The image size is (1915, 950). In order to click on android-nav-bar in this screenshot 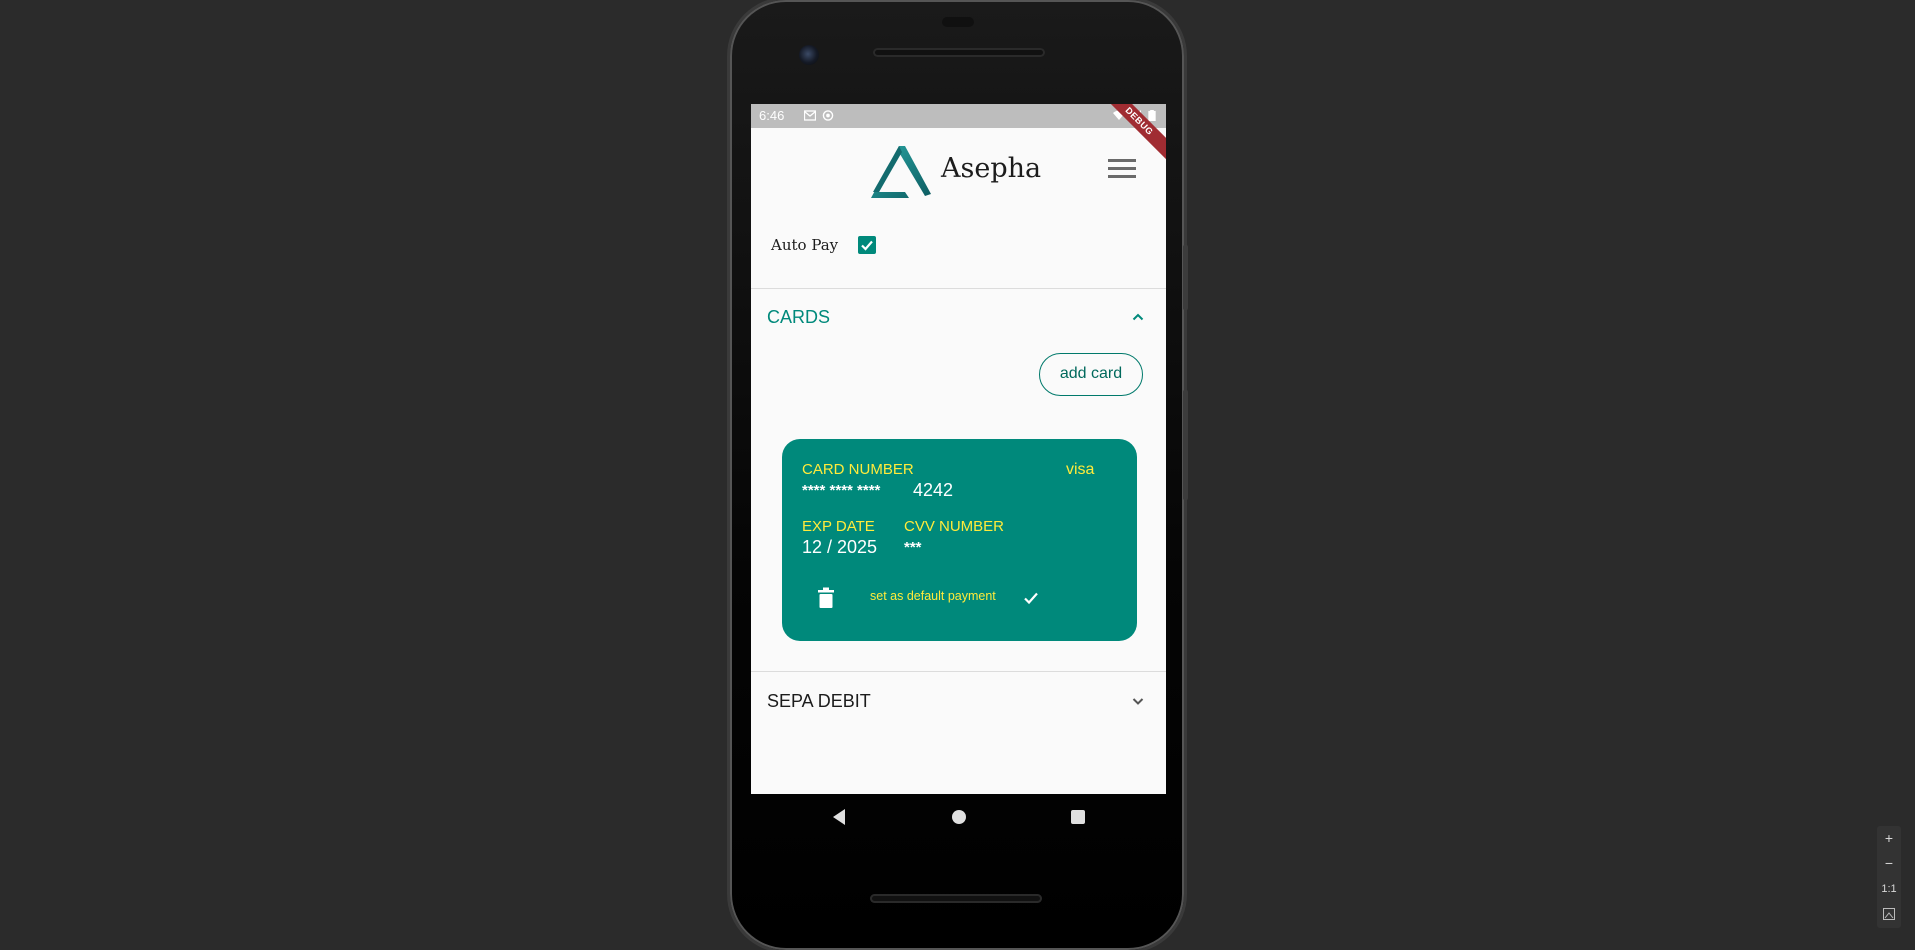, I will do `click(958, 819)`.